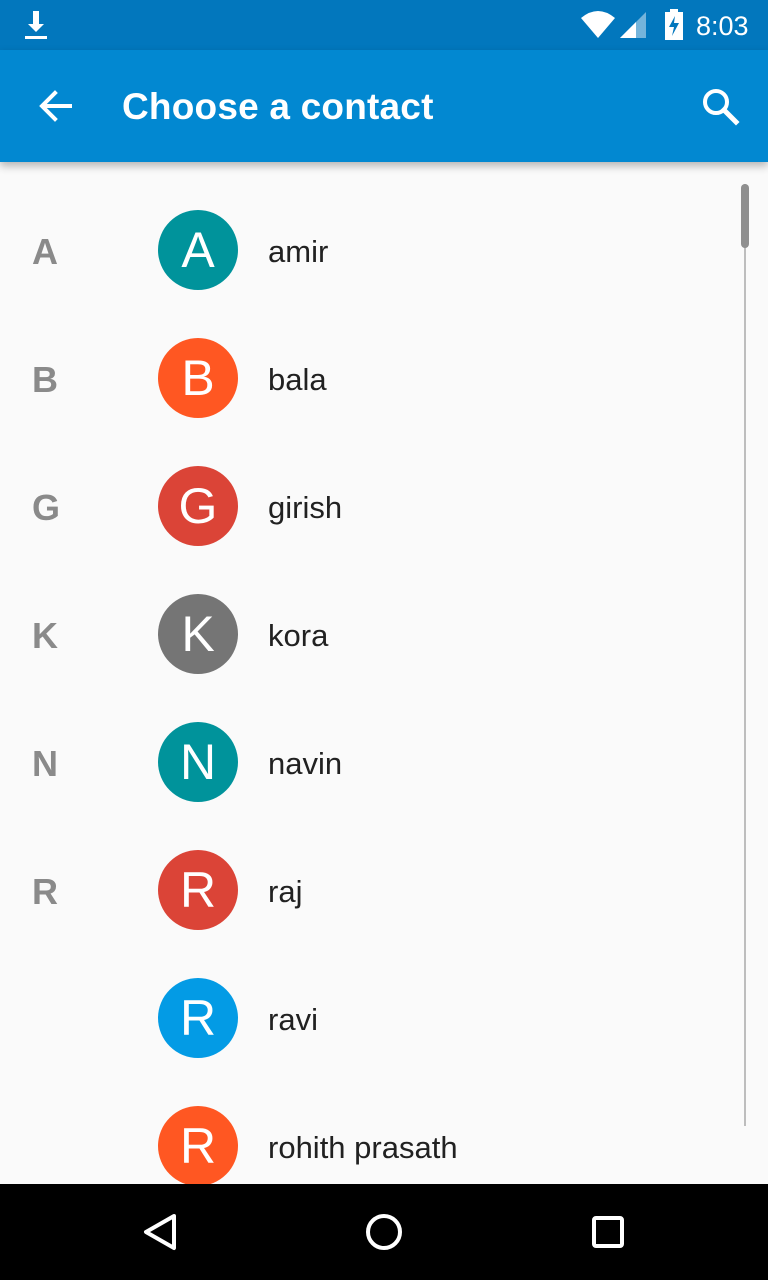  I want to click on download-icon, so click(36, 25).